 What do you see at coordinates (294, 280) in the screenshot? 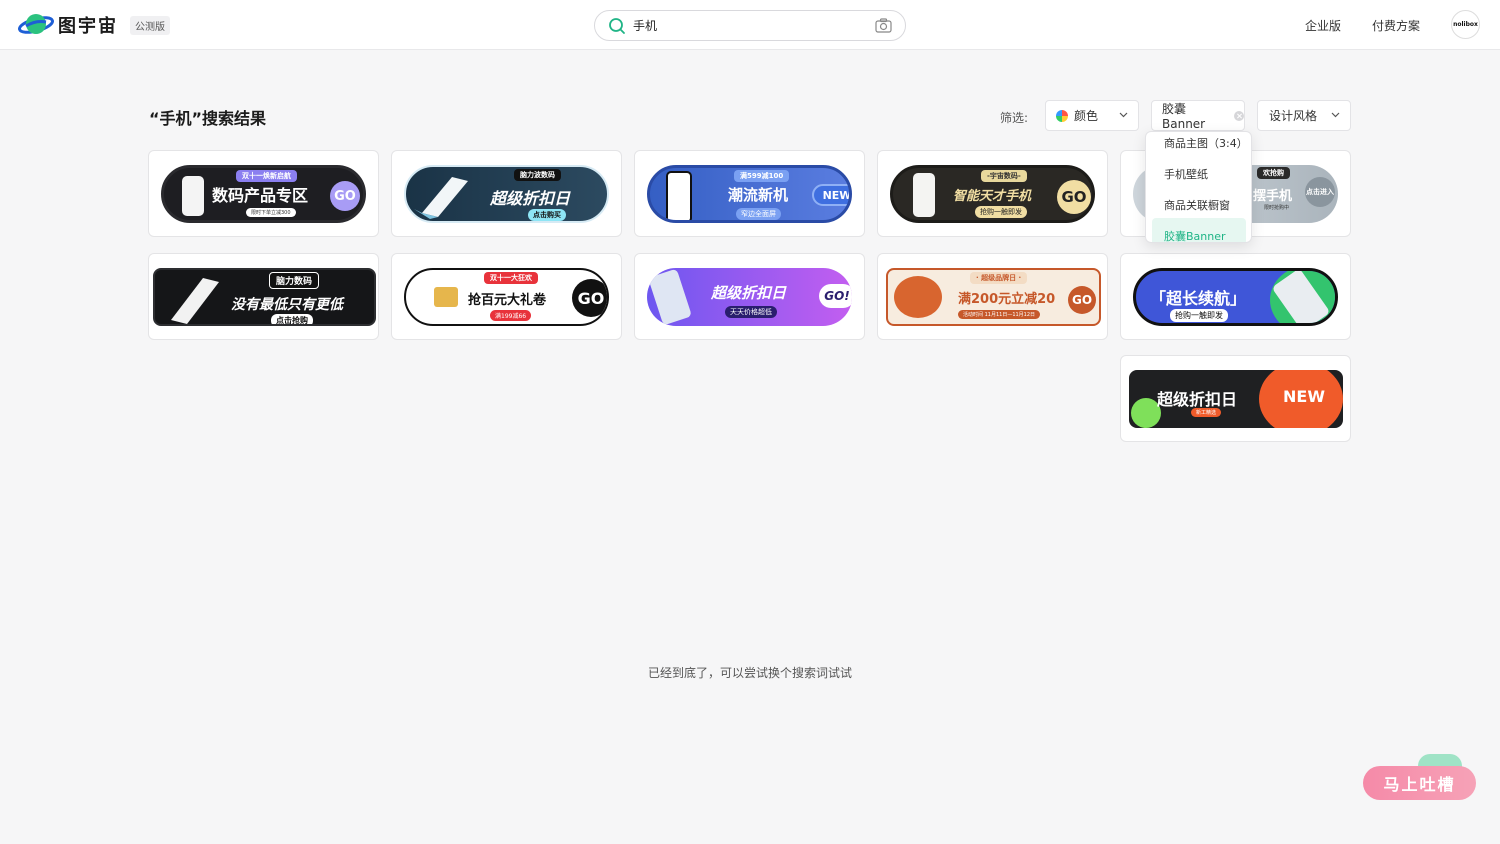
I see `banner-tag: 脑力数码` at bounding box center [294, 280].